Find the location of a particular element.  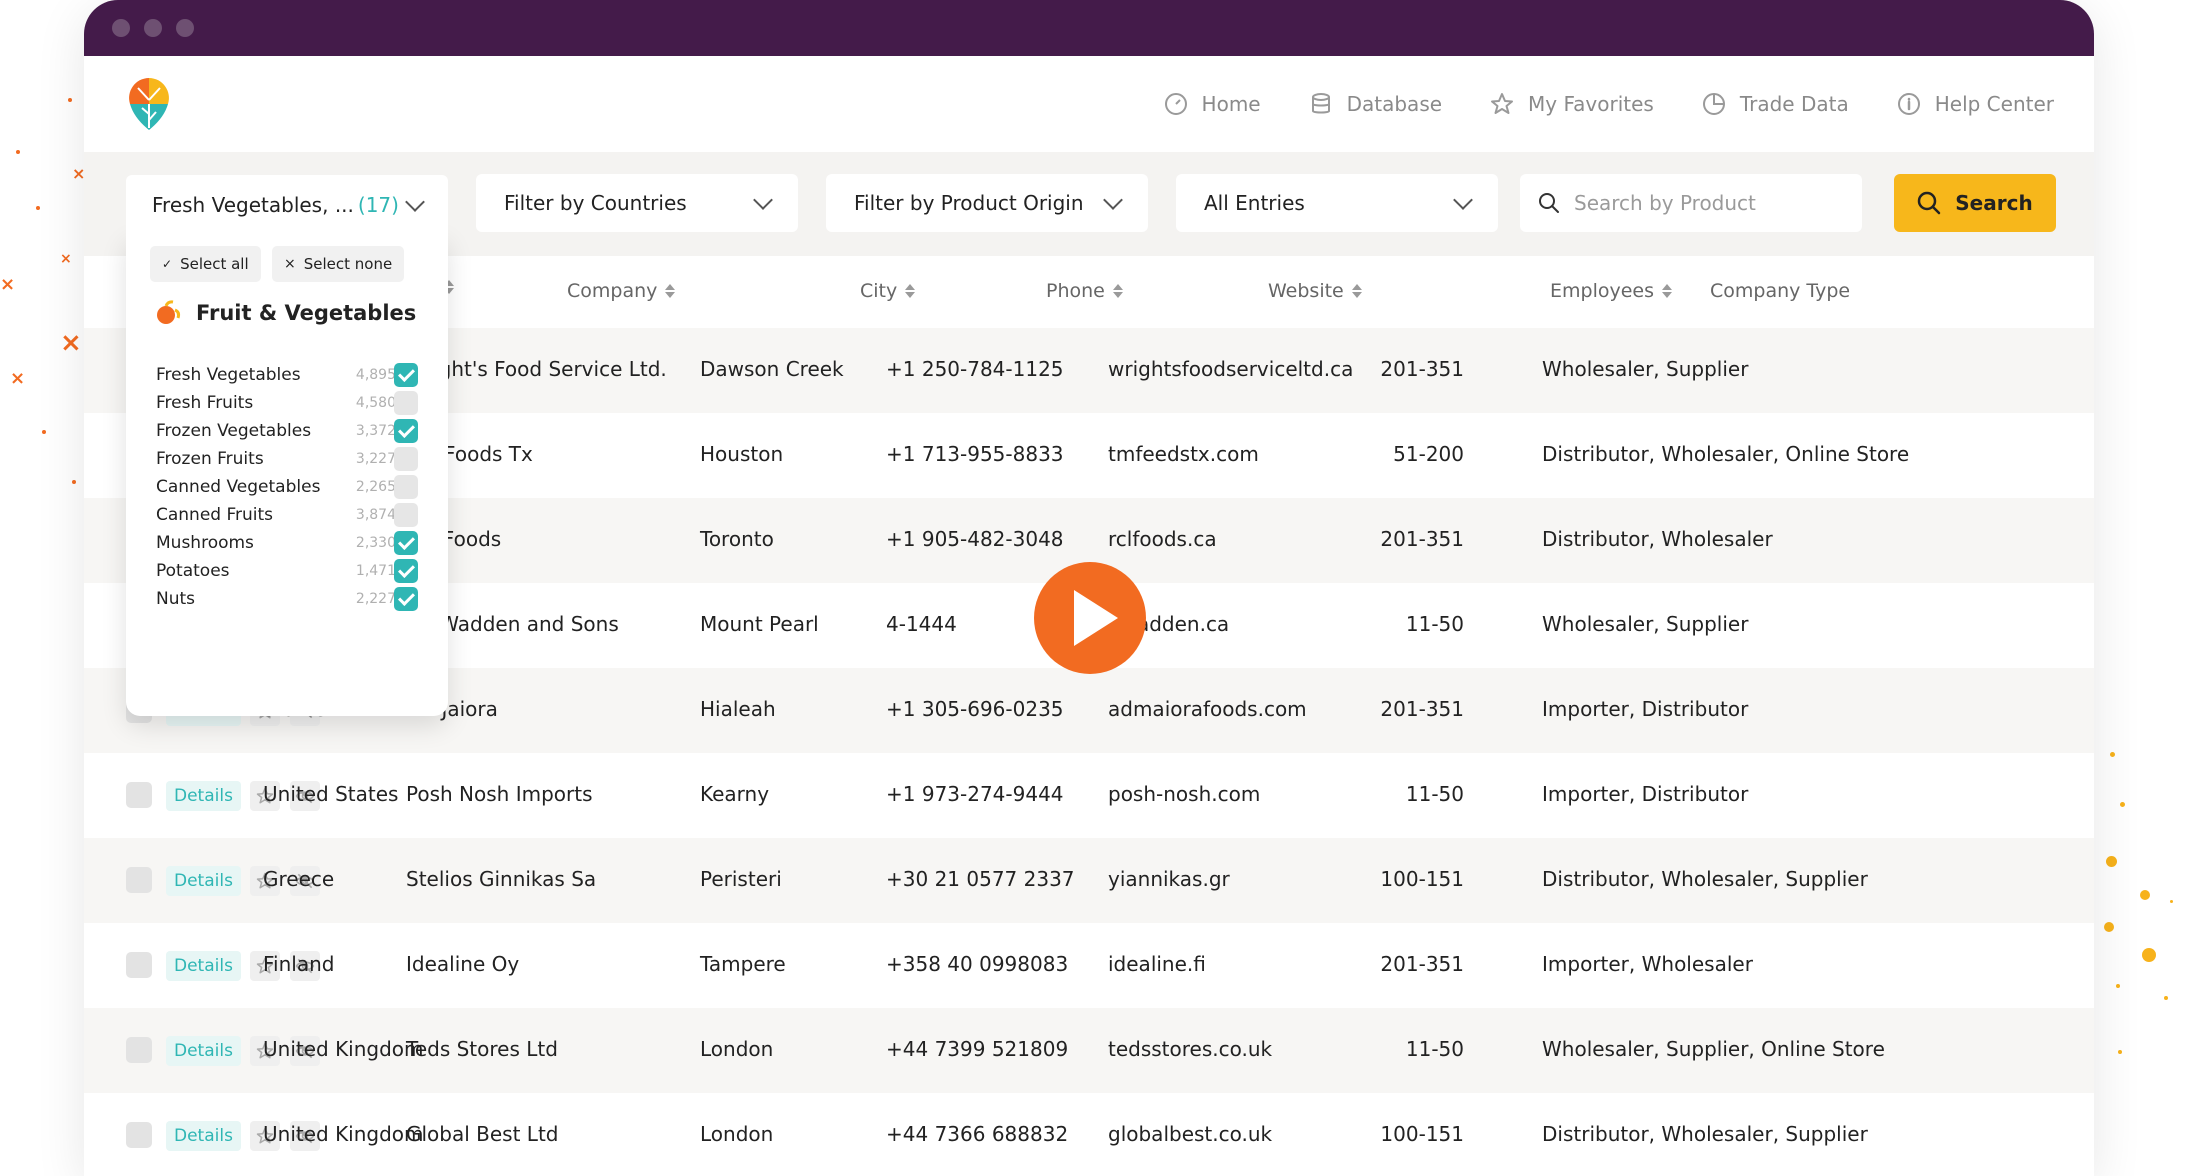

category-option: Frozen Fruits 3,227 is located at coordinates (291, 459).